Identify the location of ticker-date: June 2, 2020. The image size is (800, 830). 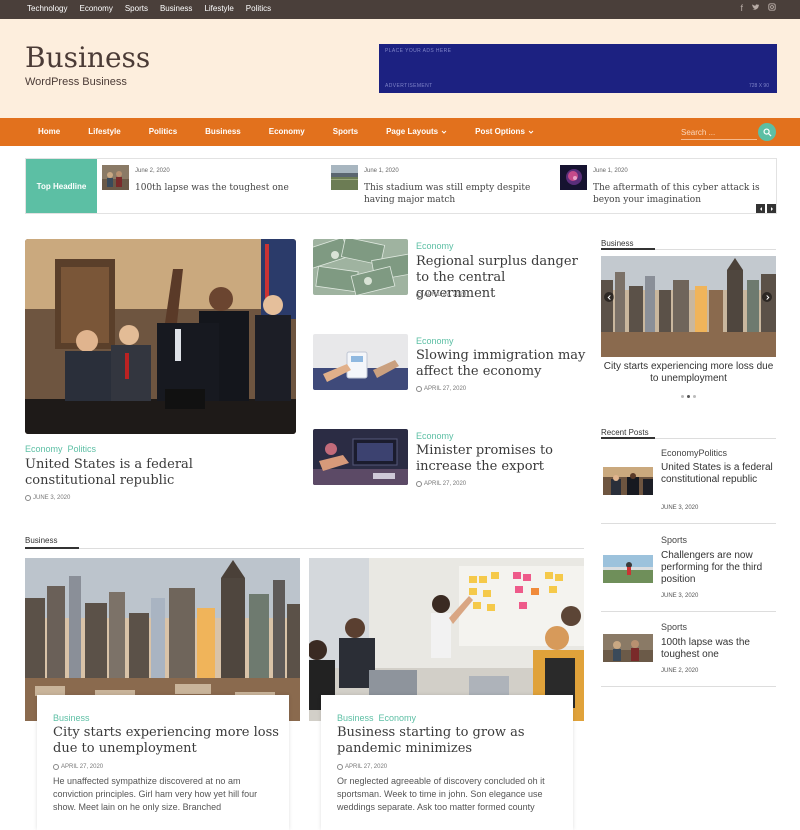
(152, 171).